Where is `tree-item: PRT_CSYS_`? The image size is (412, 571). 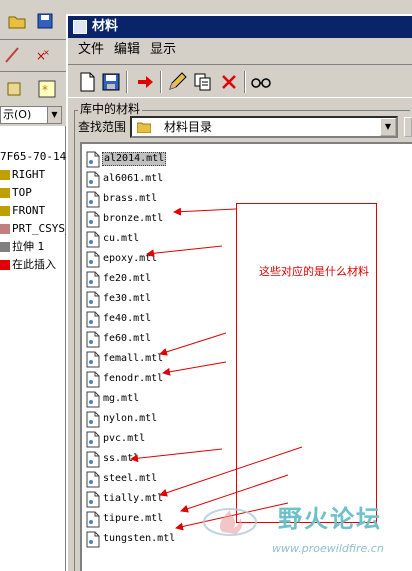
tree-item: PRT_CSYS_ is located at coordinates (36, 229).